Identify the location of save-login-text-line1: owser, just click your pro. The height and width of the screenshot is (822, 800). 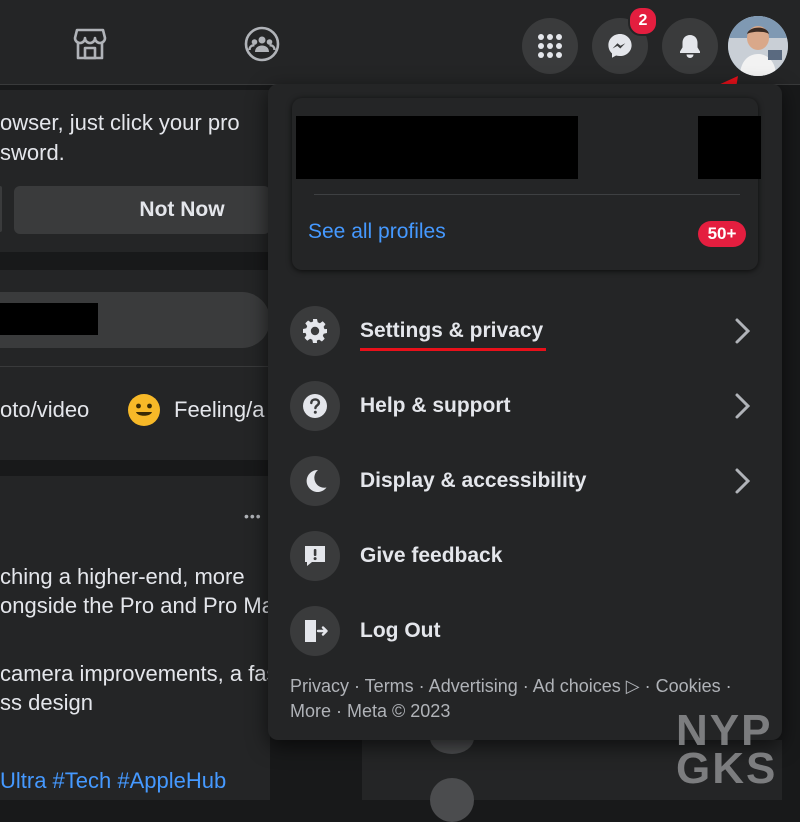
(120, 122).